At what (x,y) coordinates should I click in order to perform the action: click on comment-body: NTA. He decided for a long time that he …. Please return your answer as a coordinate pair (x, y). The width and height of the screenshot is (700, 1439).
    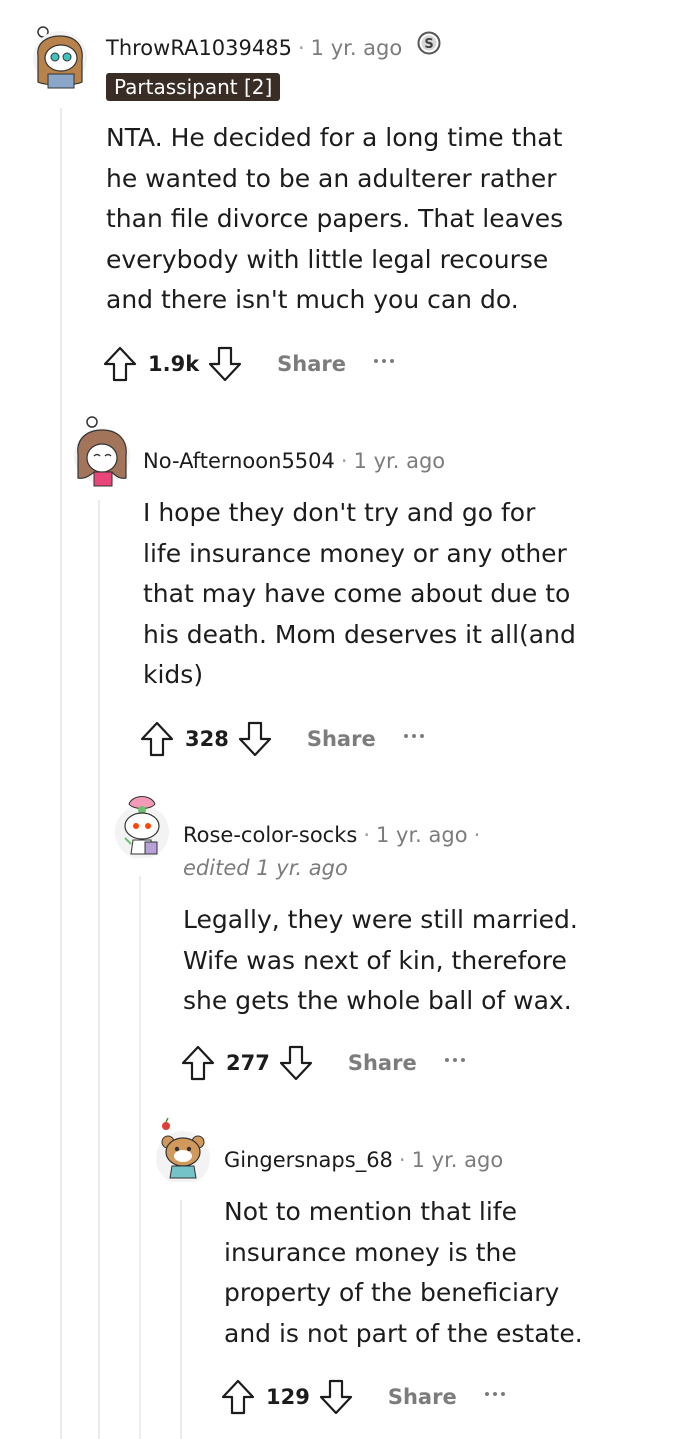
    Looking at the image, I should click on (334, 219).